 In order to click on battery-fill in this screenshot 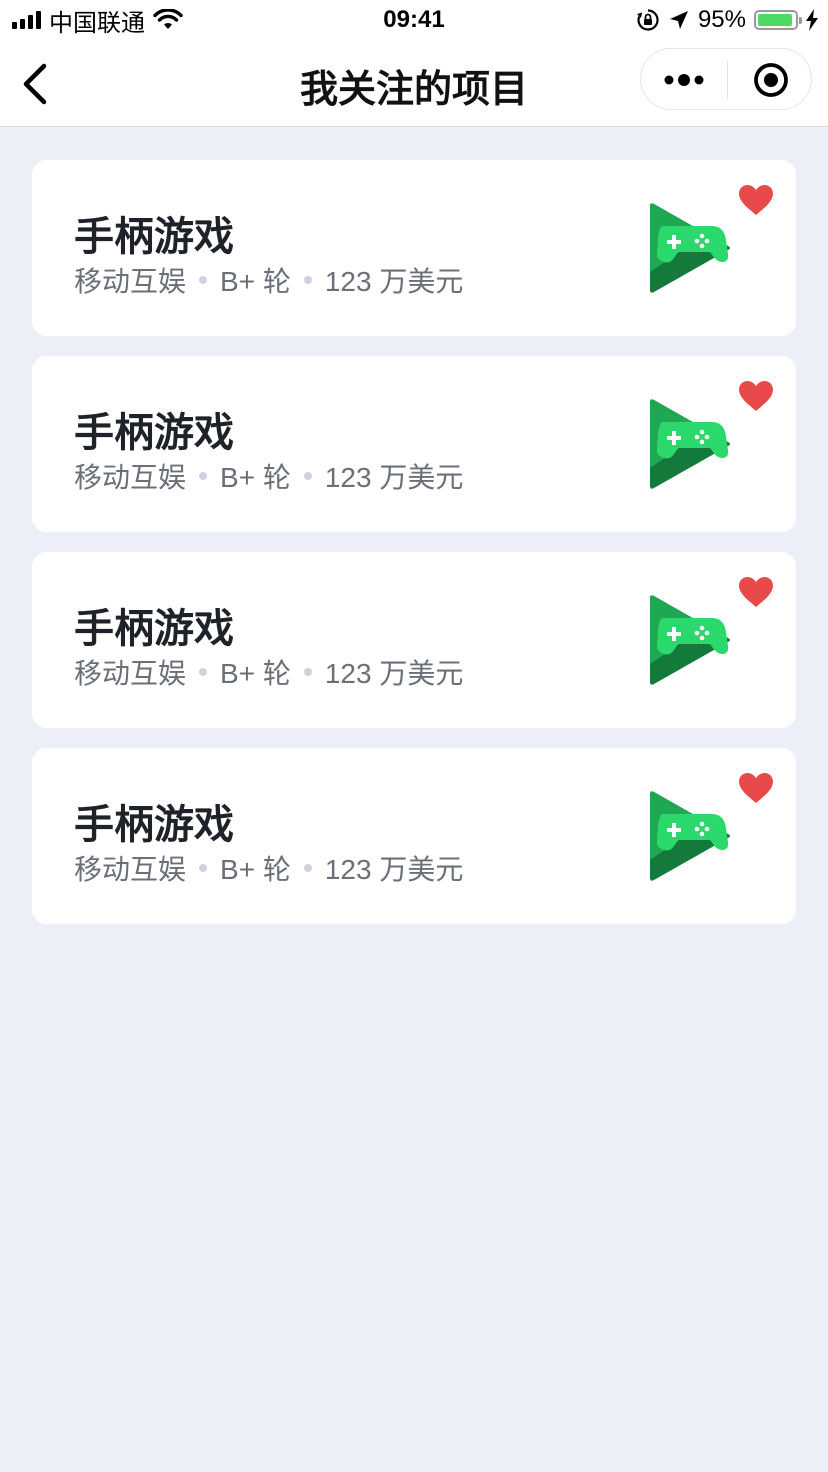, I will do `click(775, 20)`.